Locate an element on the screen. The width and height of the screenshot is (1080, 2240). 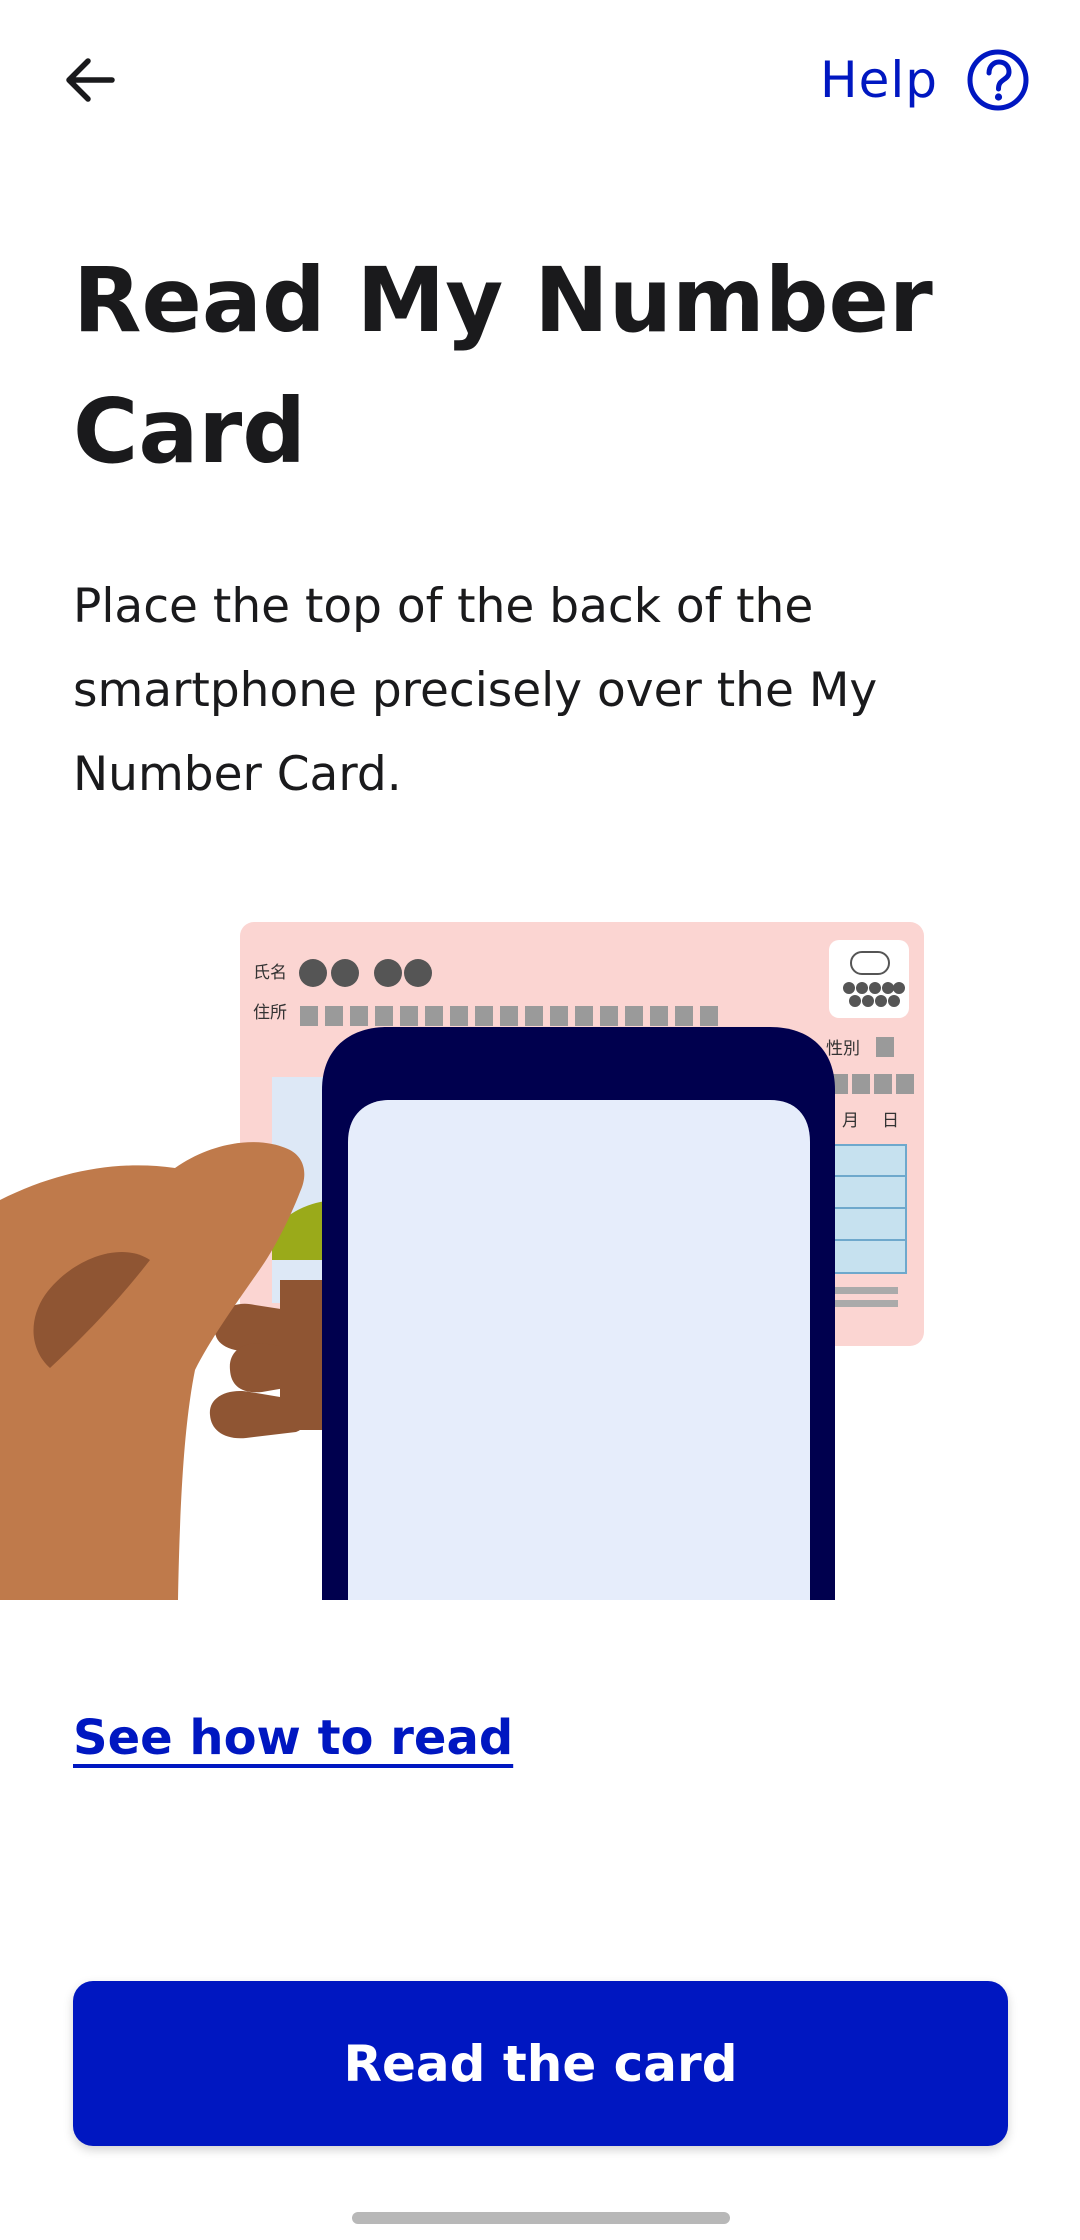
help-button: Help is located at coordinates (925, 80).